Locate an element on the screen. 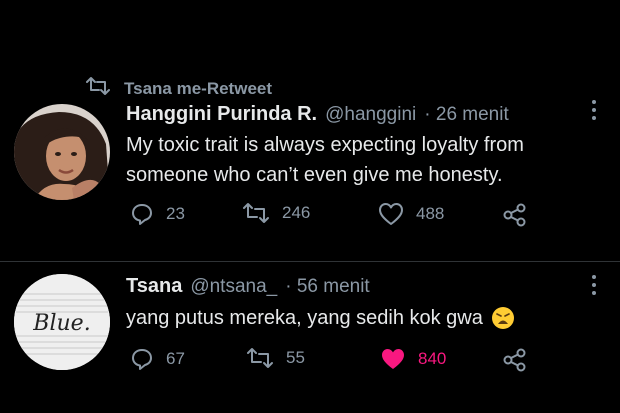  tweet-time: · 56 menit is located at coordinates (327, 287).